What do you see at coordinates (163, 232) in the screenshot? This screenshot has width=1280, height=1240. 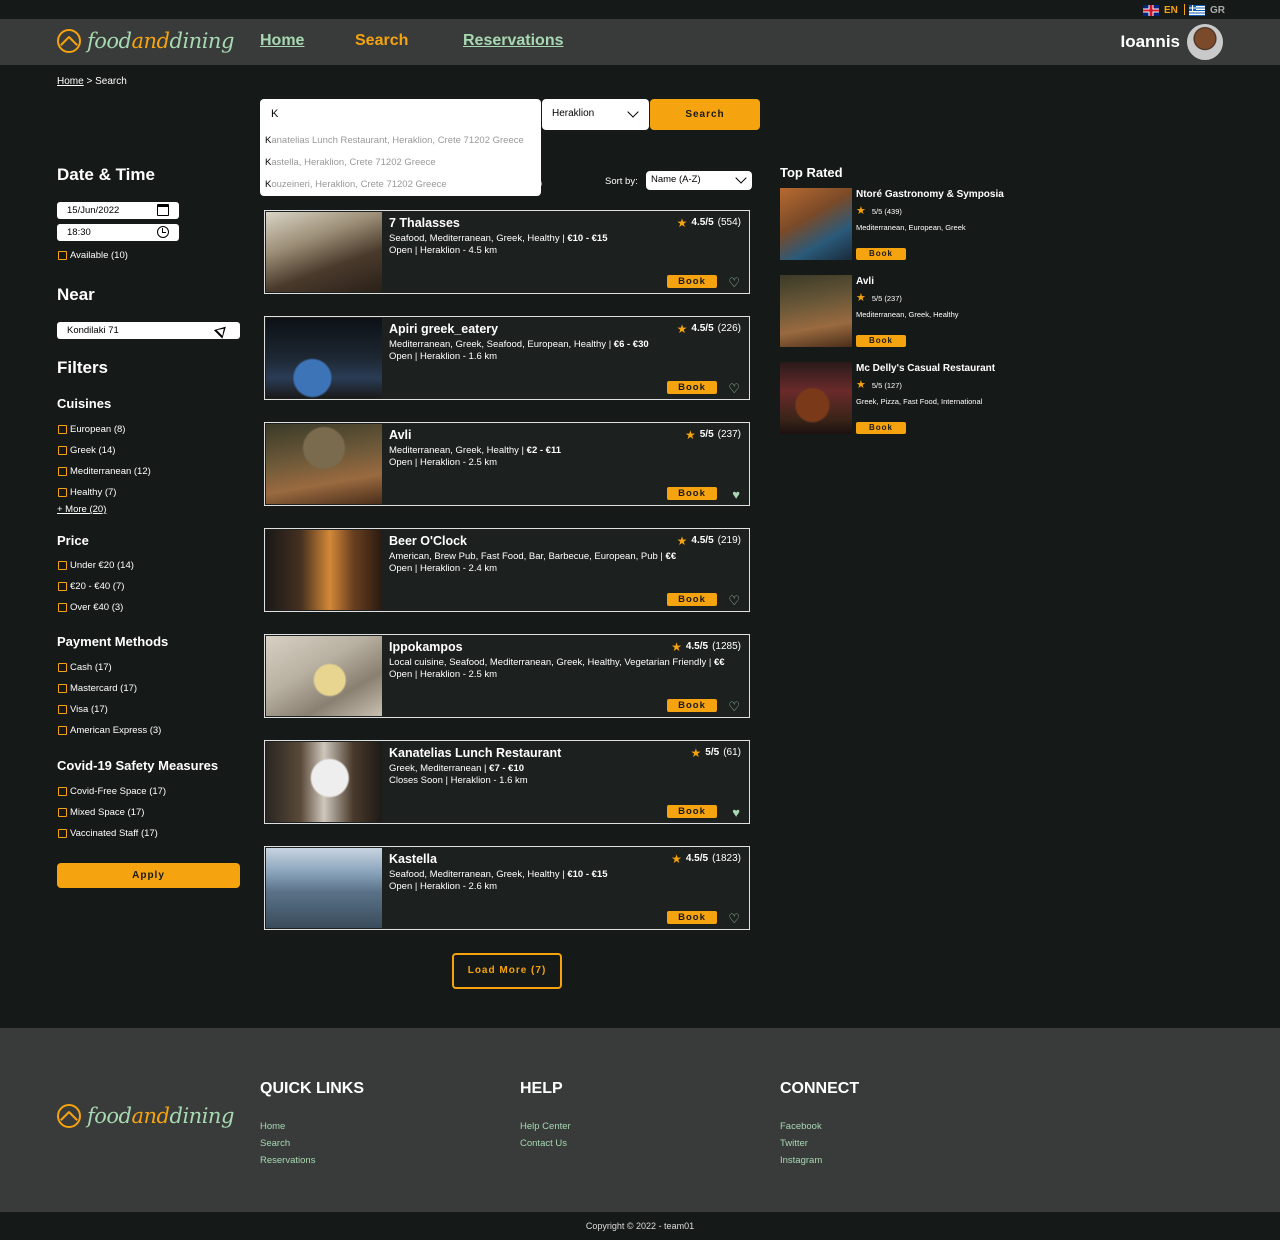 I see `clock-icon` at bounding box center [163, 232].